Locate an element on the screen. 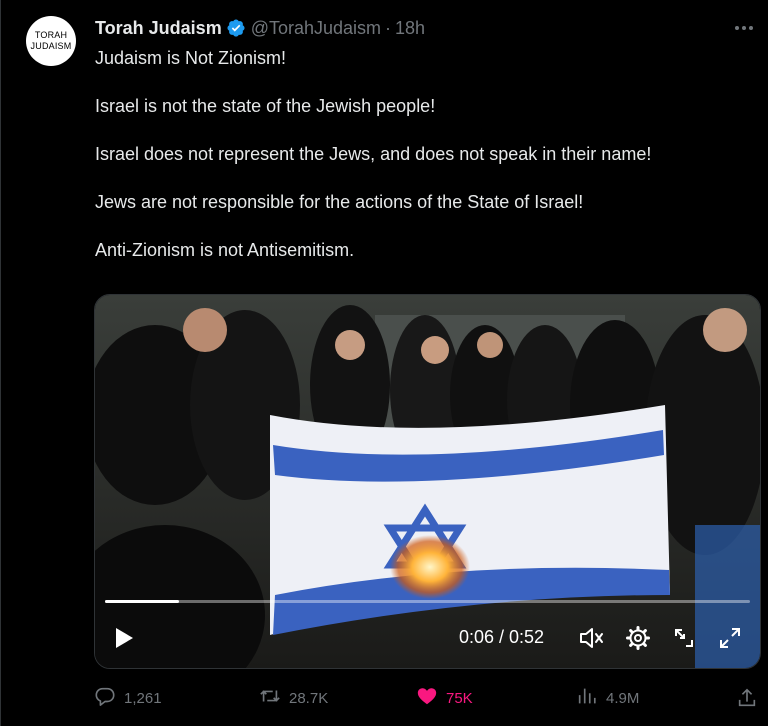  views-button: 4.9M is located at coordinates (607, 698).